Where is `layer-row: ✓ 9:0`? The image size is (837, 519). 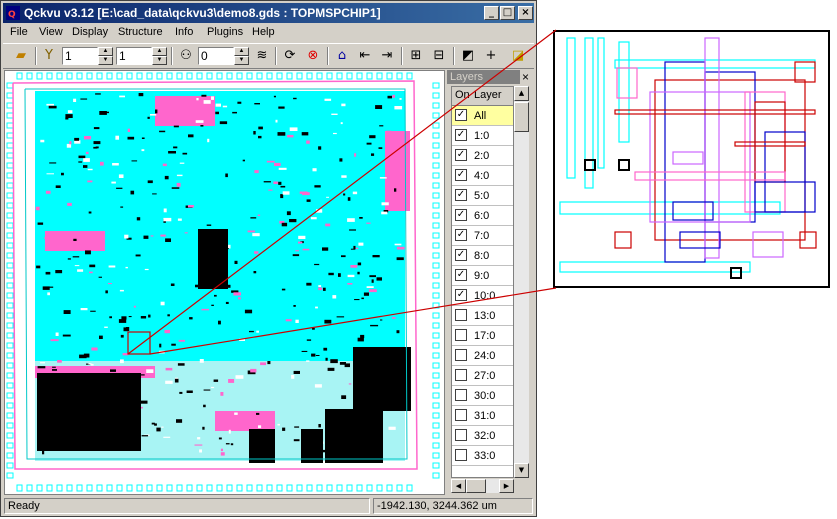
layer-row: ✓ 9:0 is located at coordinates (482, 276).